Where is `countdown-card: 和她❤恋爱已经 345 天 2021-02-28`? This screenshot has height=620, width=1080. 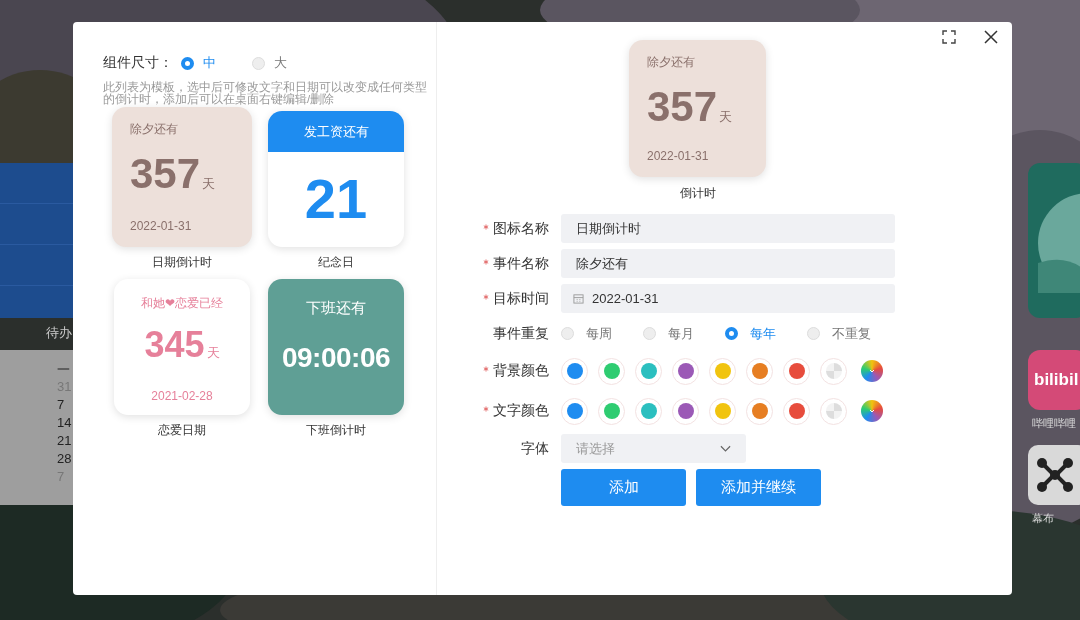 countdown-card: 和她❤恋爱已经 345 天 2021-02-28 is located at coordinates (182, 347).